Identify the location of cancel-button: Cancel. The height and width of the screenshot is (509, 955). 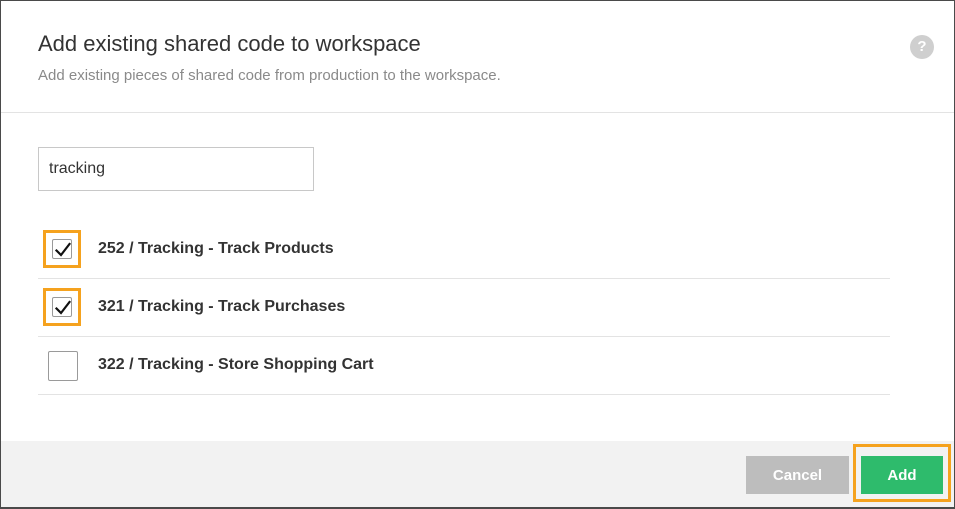
(797, 475).